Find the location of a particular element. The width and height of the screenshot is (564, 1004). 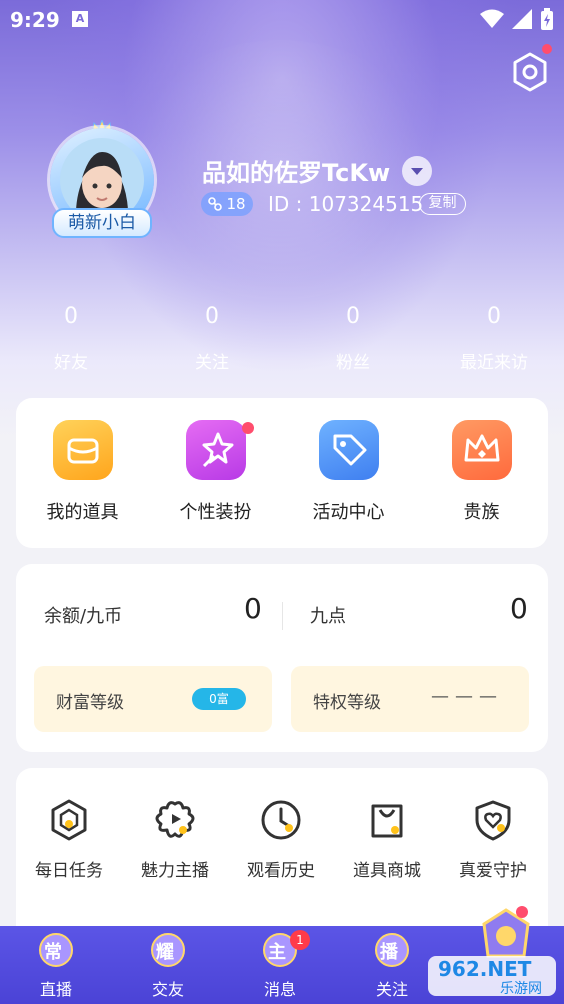

quick-action-label: 贵族 is located at coordinates (481, 512).